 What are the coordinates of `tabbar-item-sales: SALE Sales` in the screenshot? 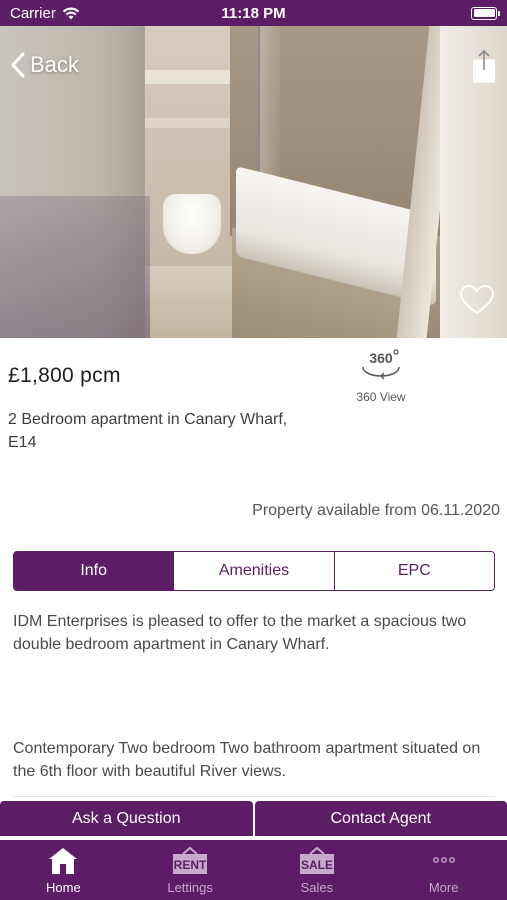 It's located at (317, 870).